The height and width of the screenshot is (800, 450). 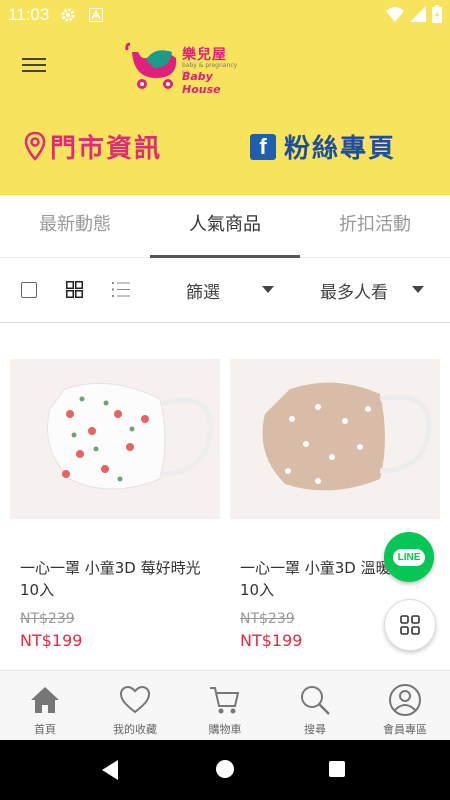 What do you see at coordinates (315, 729) in the screenshot?
I see `nav-search-label: 搜尋` at bounding box center [315, 729].